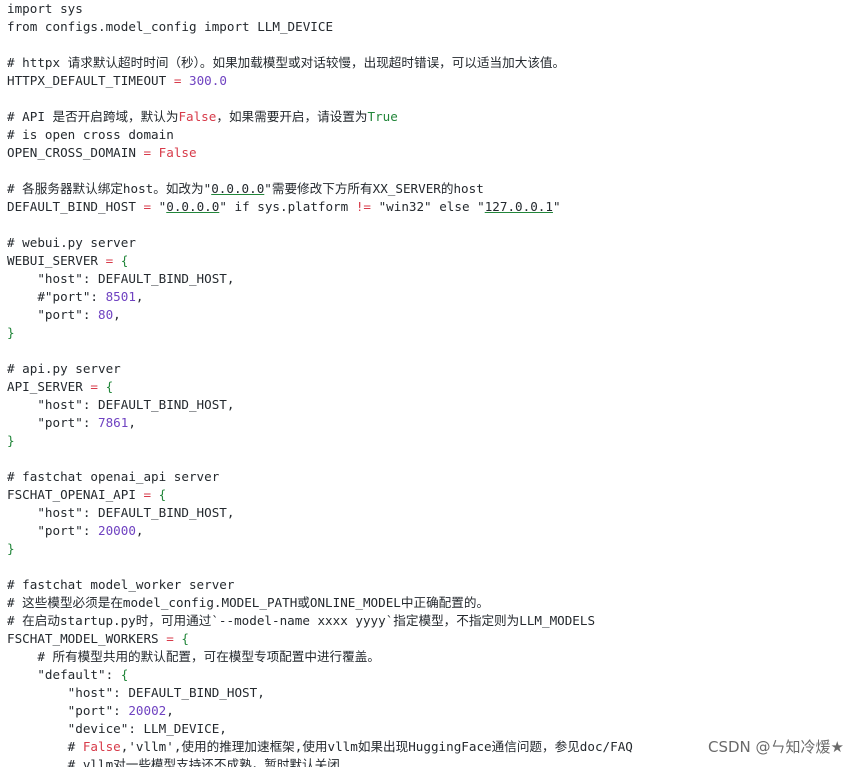 This screenshot has width=860, height=767. Describe the element at coordinates (433, 369) in the screenshot. I see `code-line: # api.py server` at that location.